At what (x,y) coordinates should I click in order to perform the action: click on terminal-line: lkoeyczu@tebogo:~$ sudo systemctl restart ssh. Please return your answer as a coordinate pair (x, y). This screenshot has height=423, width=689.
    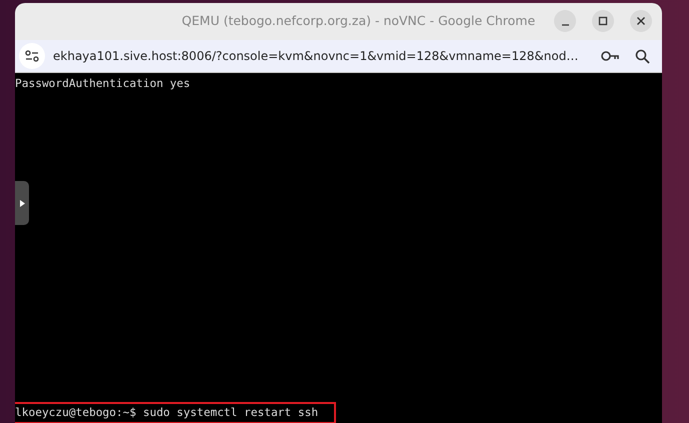
    Looking at the image, I should click on (174, 413).